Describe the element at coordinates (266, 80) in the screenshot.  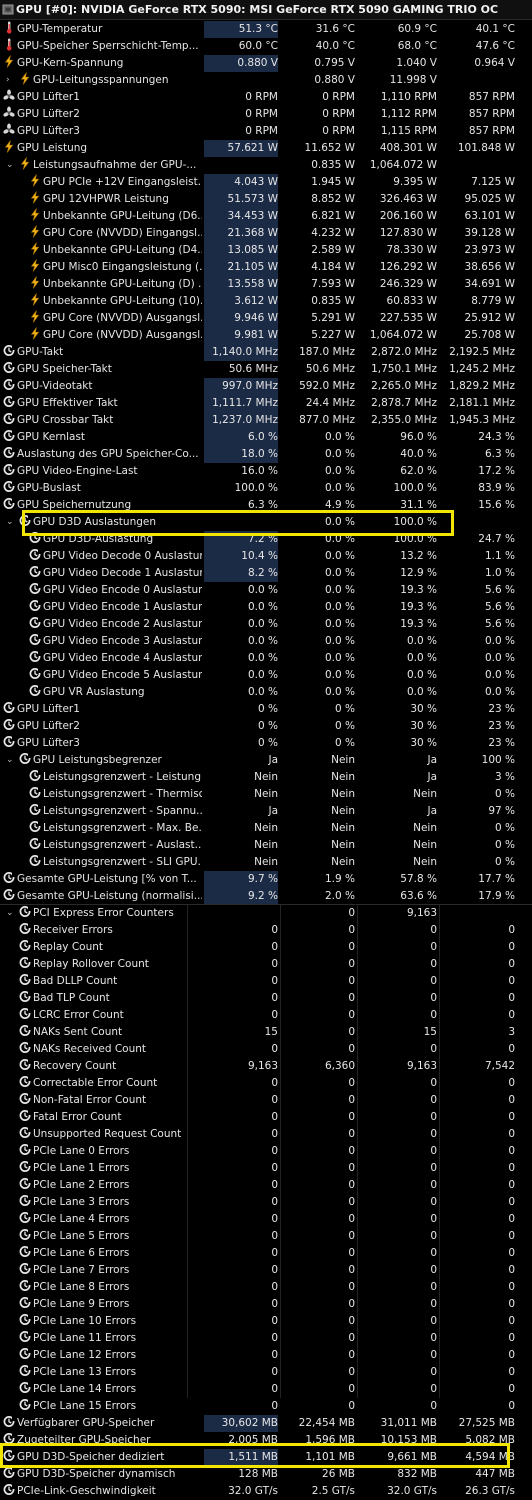
I see `sensor-row: › GPU-Leitungsspannungen 0.880 V 11.998 V` at that location.